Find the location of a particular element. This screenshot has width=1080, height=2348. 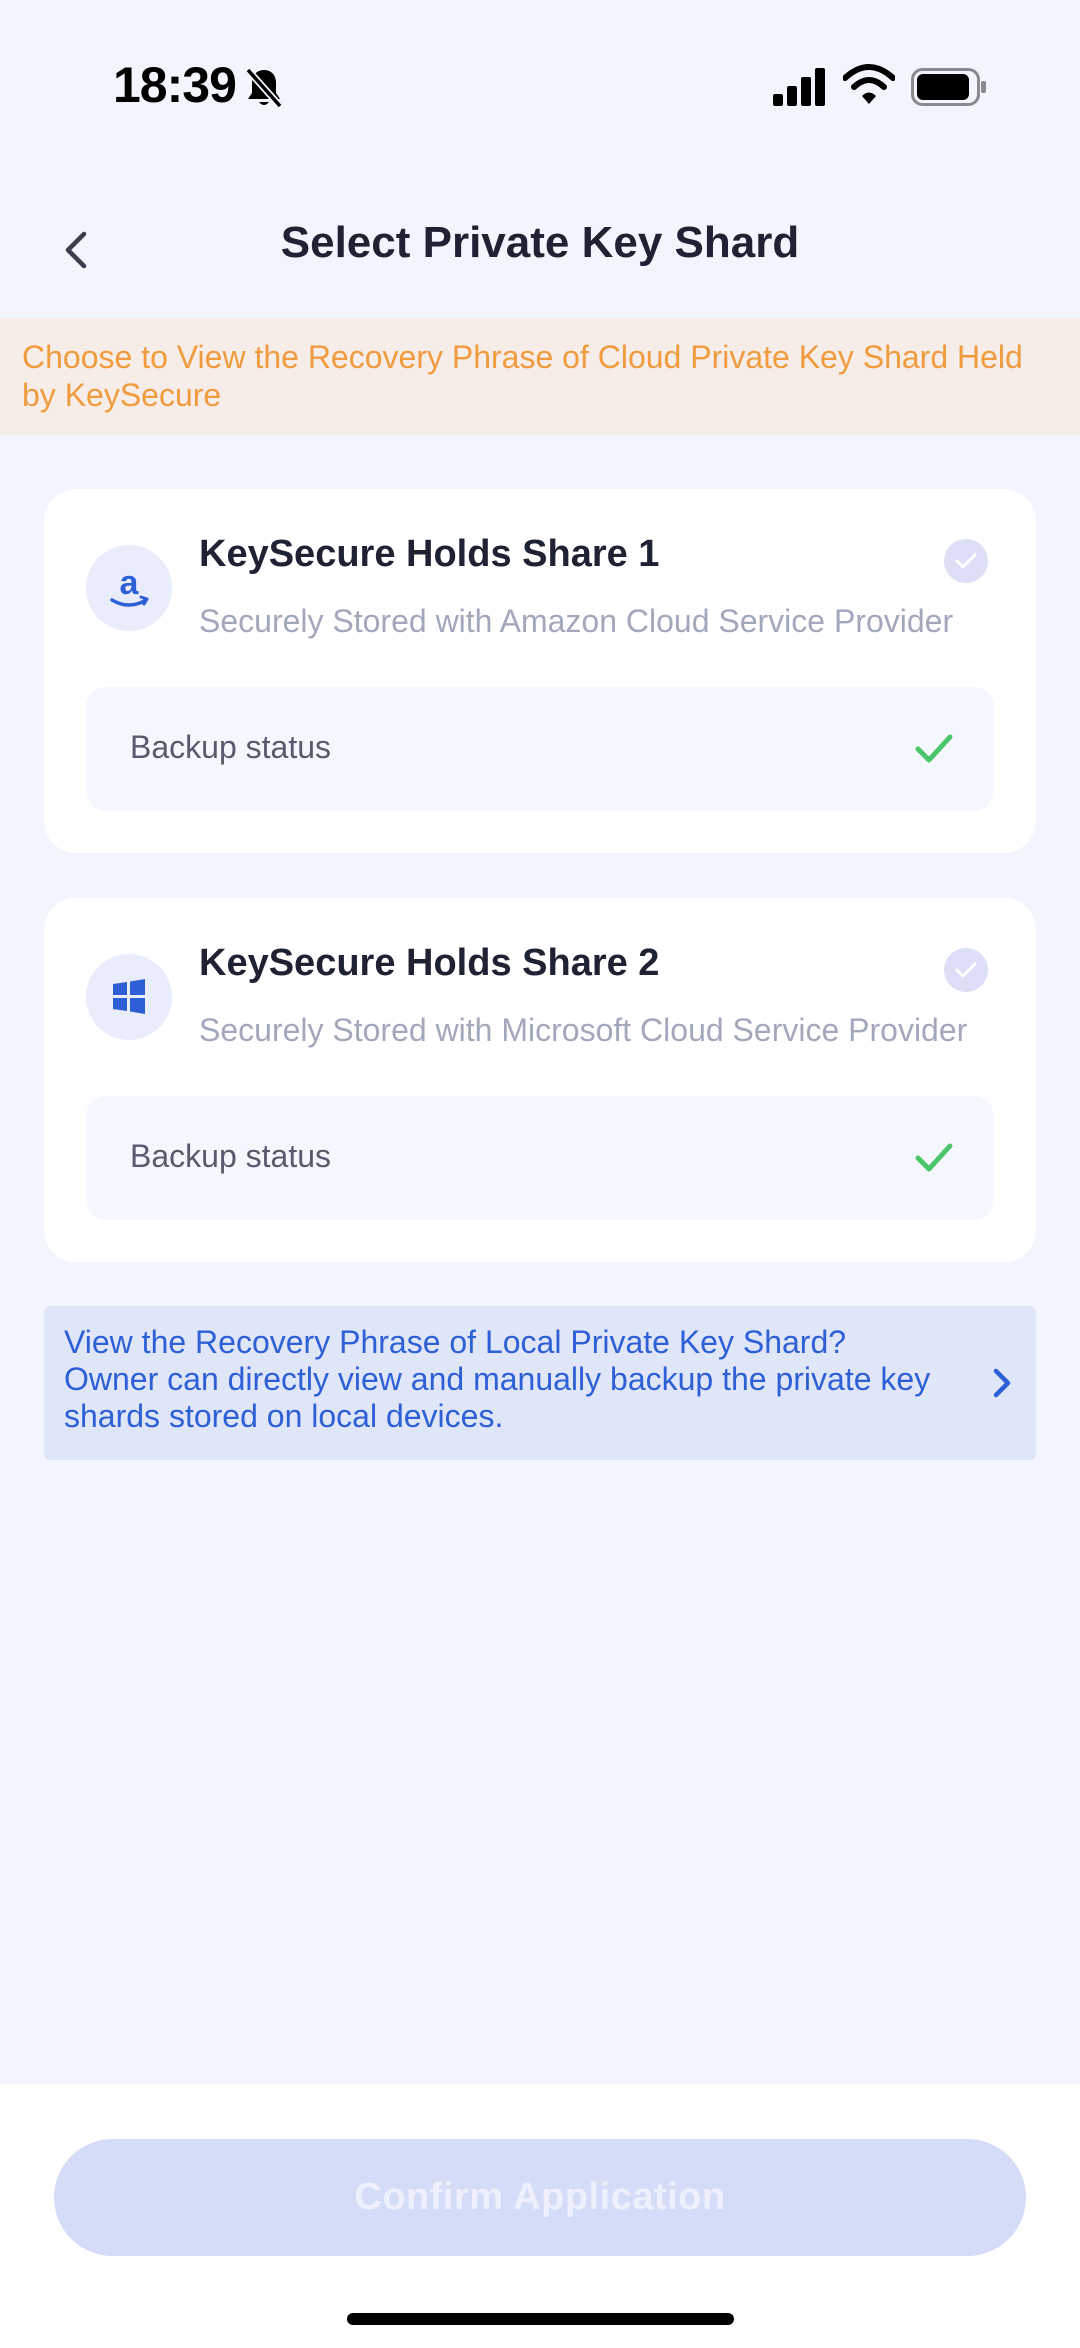

microsoft-logo-icon is located at coordinates (129, 997).